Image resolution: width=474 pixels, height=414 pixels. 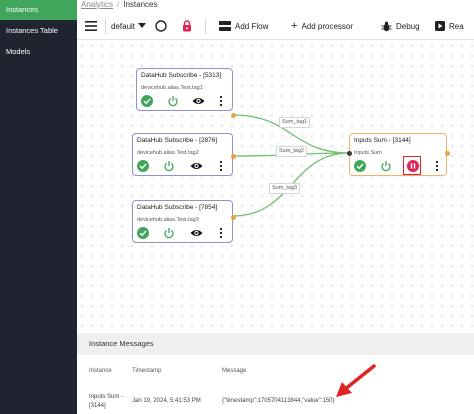 I want to click on status-button, so click(x=161, y=26).